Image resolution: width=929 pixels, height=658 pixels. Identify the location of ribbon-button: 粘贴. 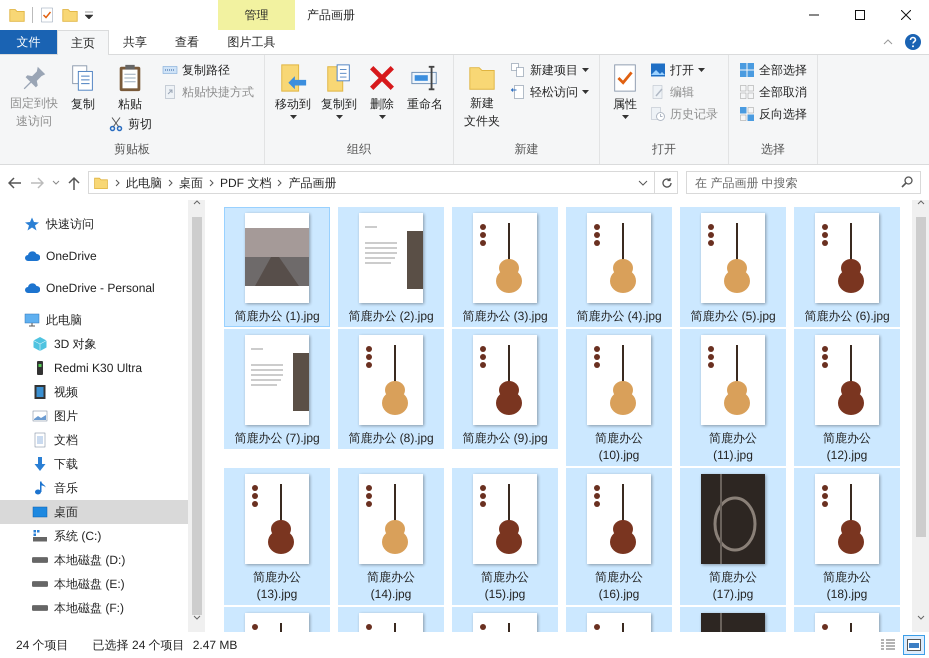
(130, 86).